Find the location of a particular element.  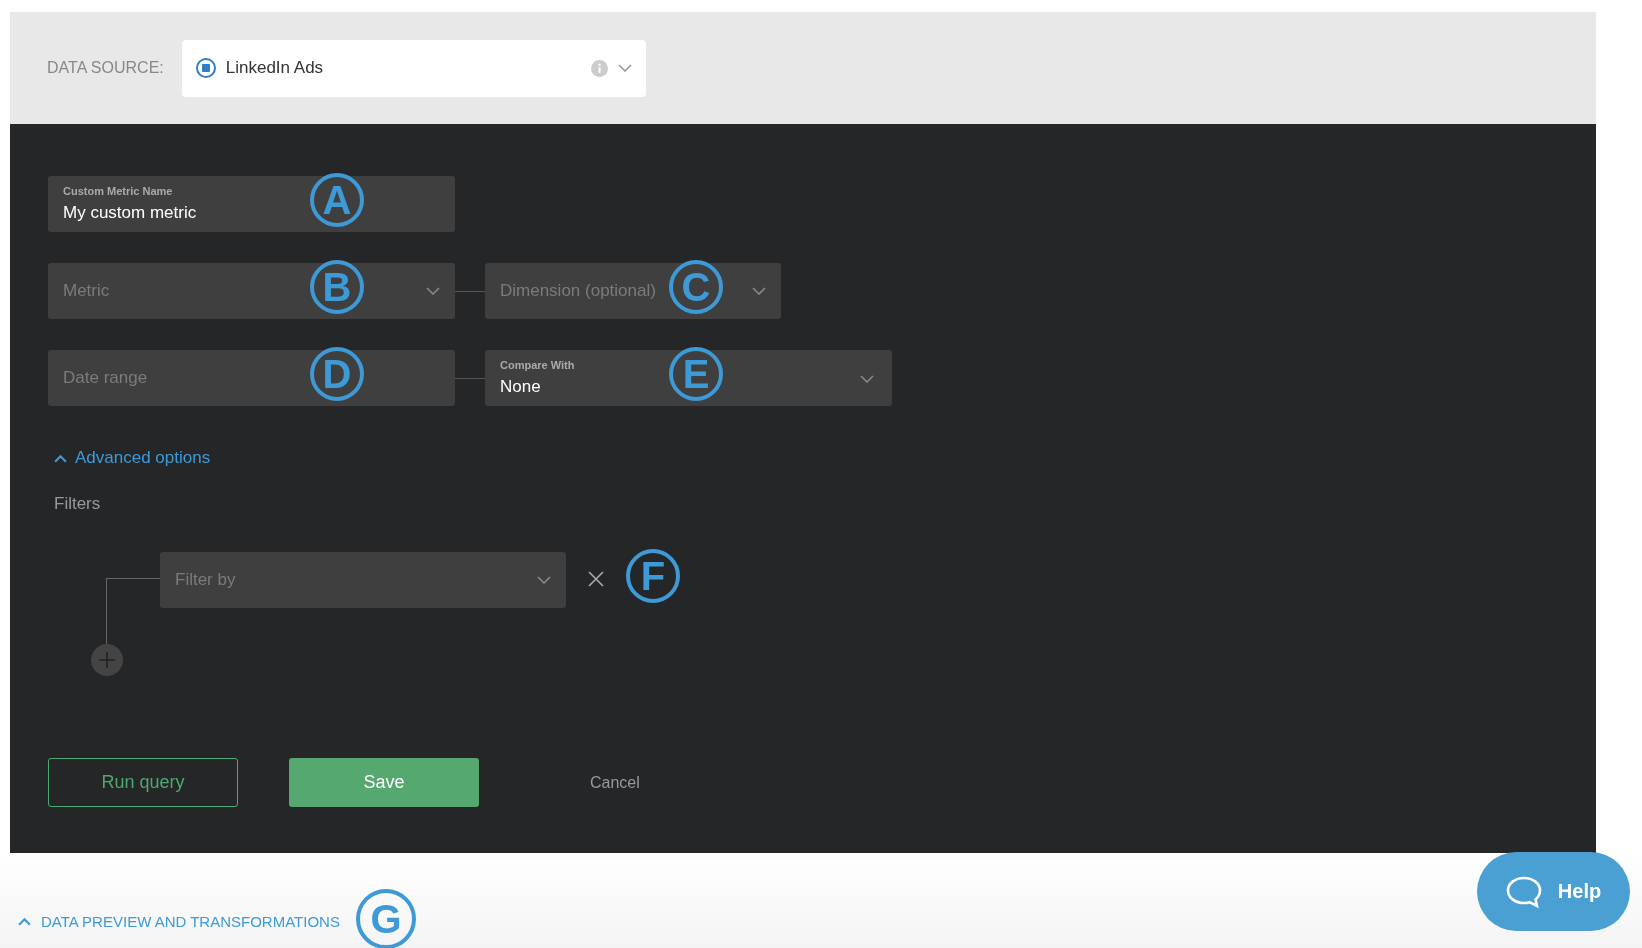

filters-label: Filters is located at coordinates (78, 504).